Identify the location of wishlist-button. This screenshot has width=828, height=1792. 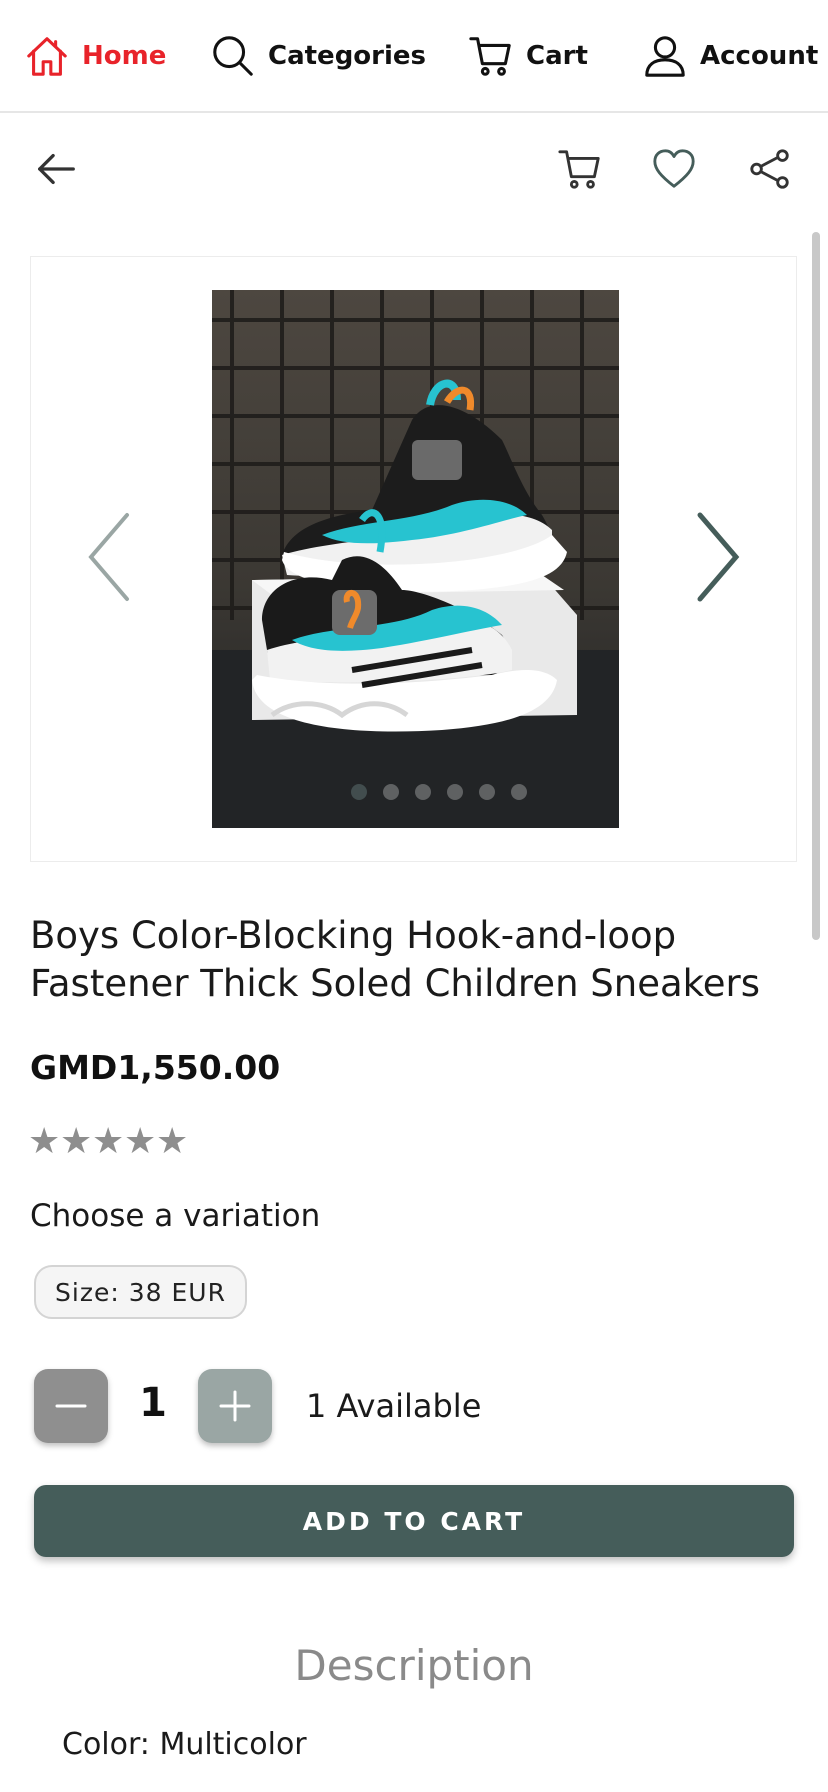
(674, 169).